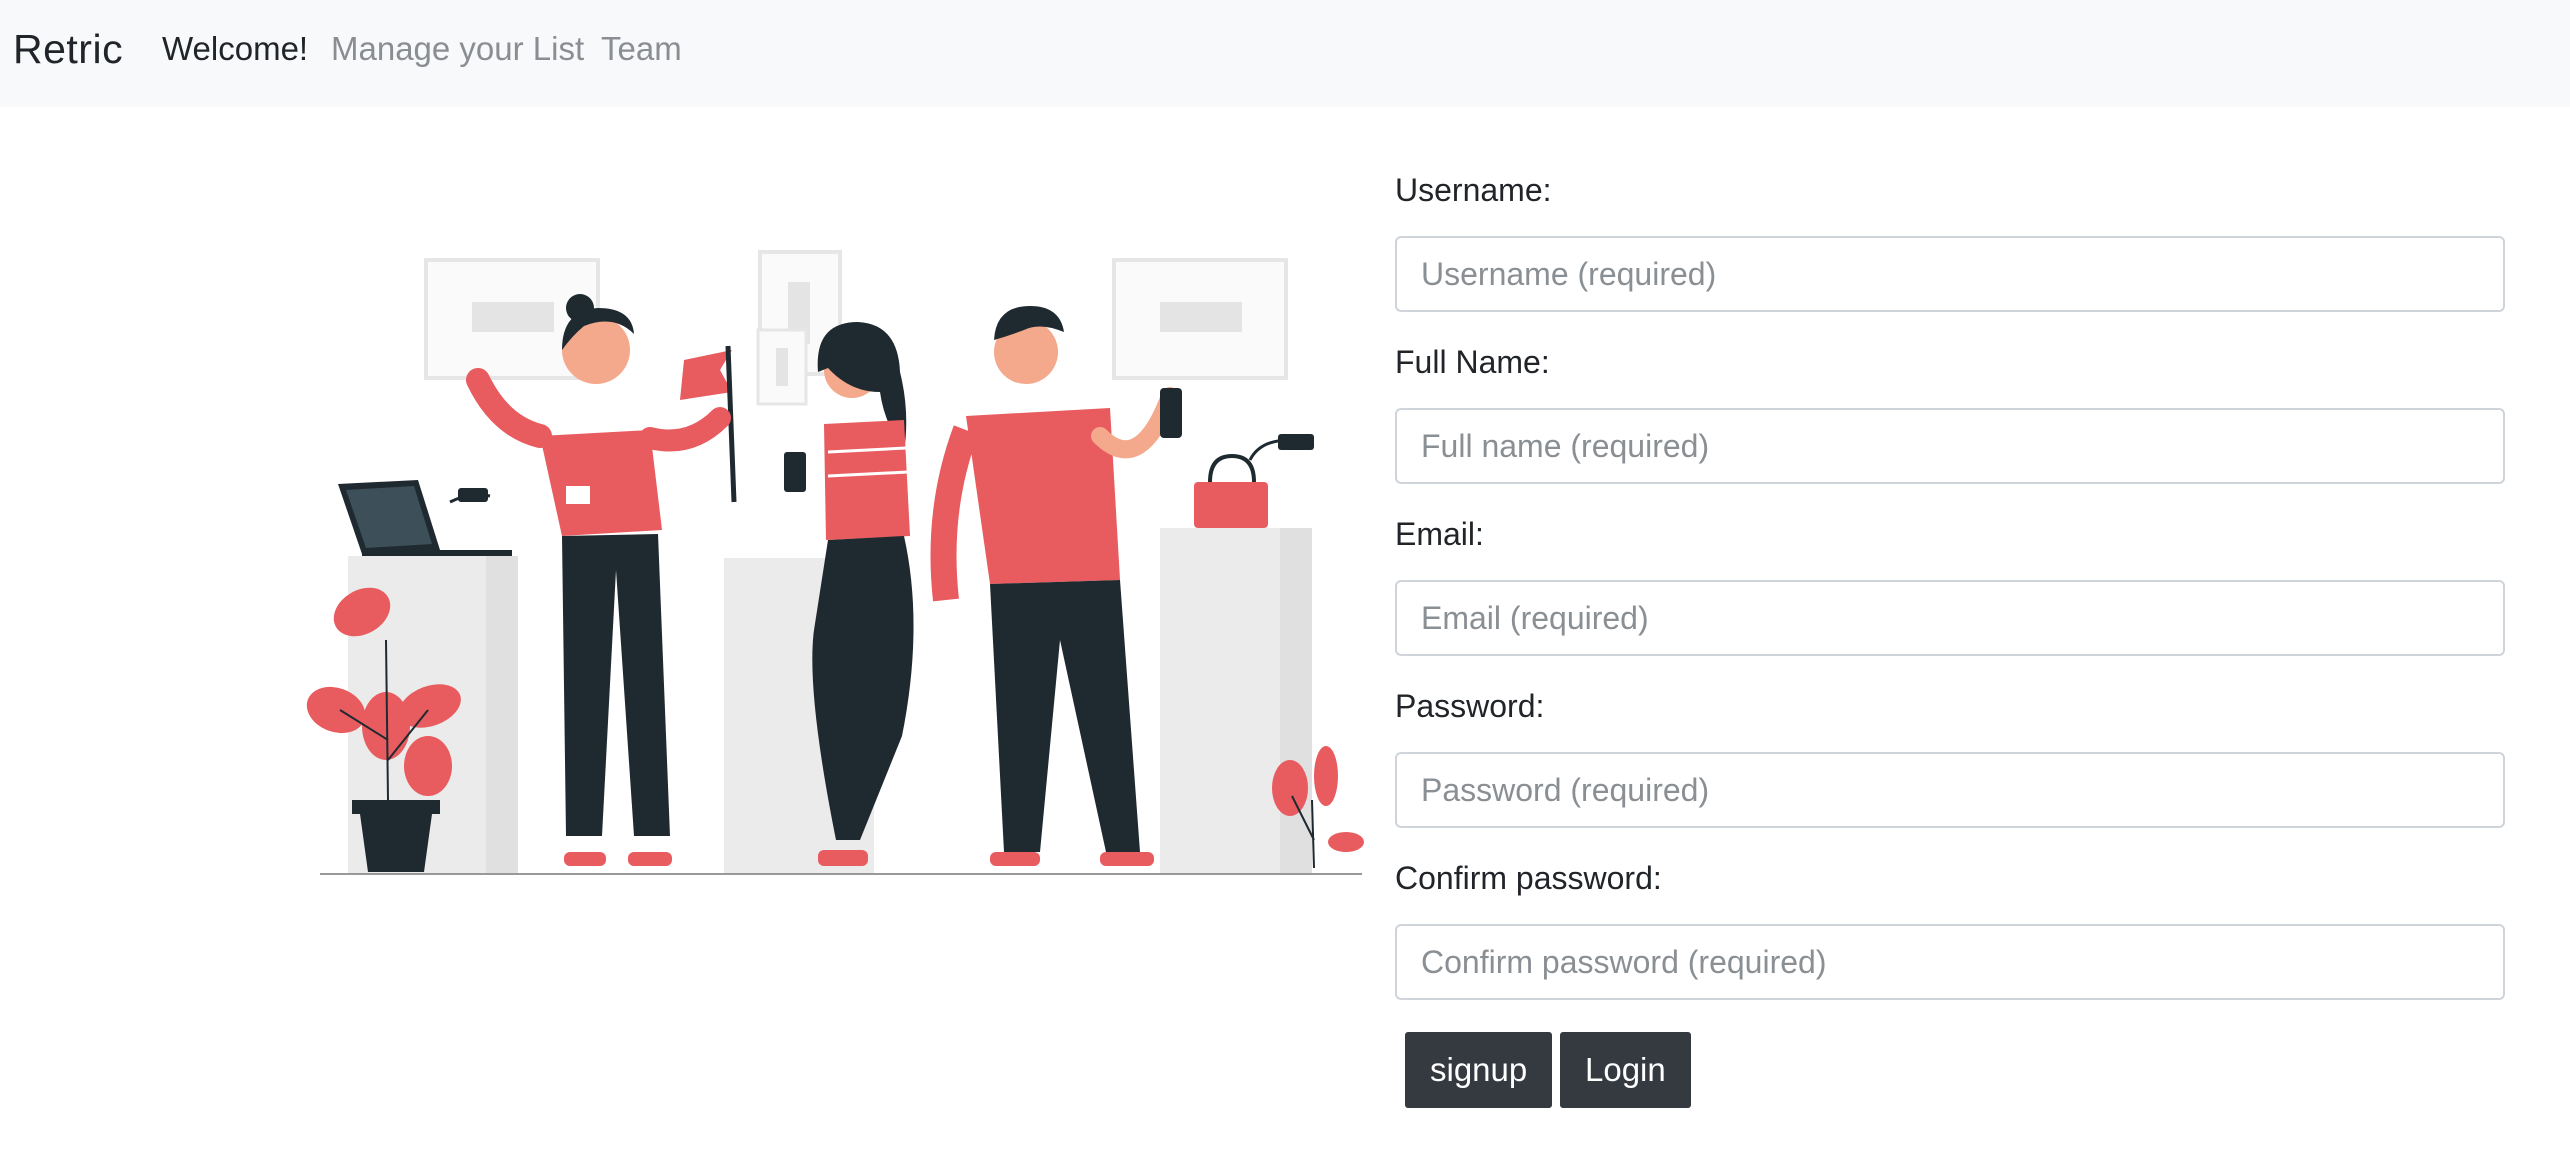 This screenshot has height=1164, width=2570. What do you see at coordinates (1472, 362) in the screenshot?
I see `full-name-label: Full Name:` at bounding box center [1472, 362].